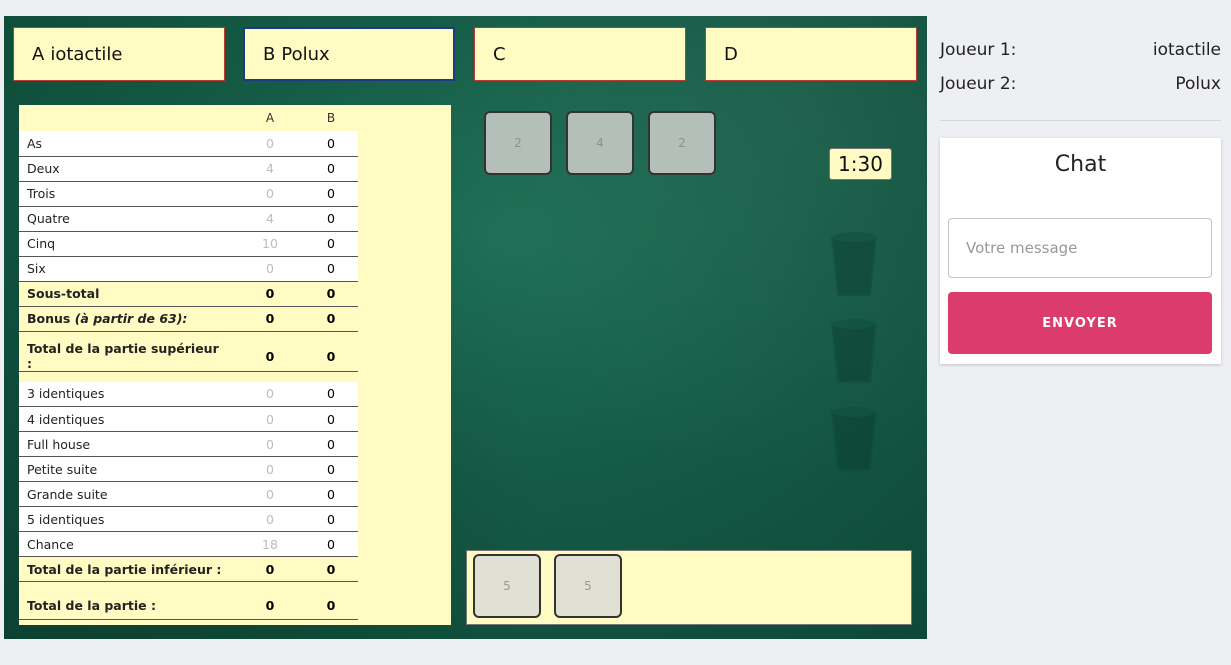  I want to click on send-button: ENVOYER, so click(1080, 323).